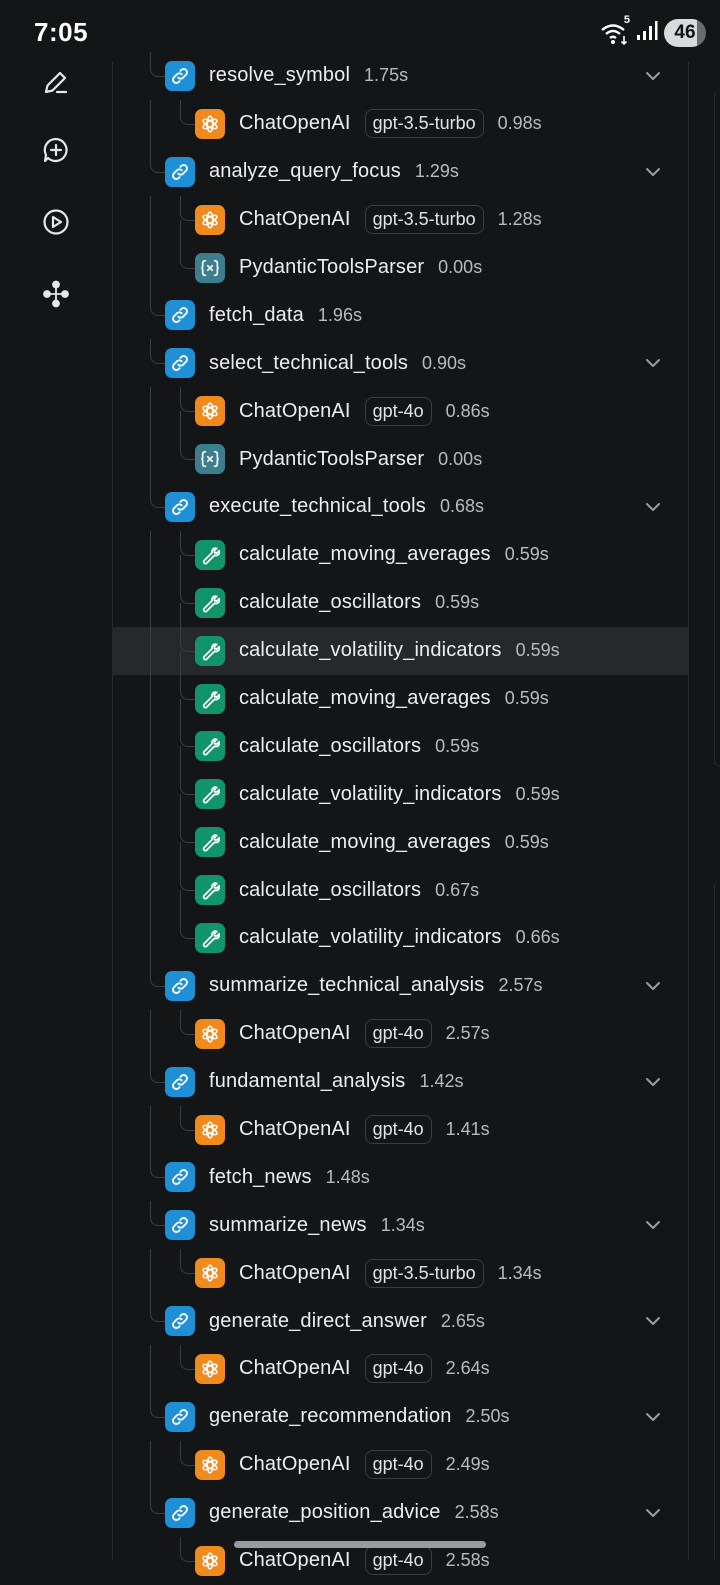  Describe the element at coordinates (717, 428) in the screenshot. I see `side-panel-edge` at that location.